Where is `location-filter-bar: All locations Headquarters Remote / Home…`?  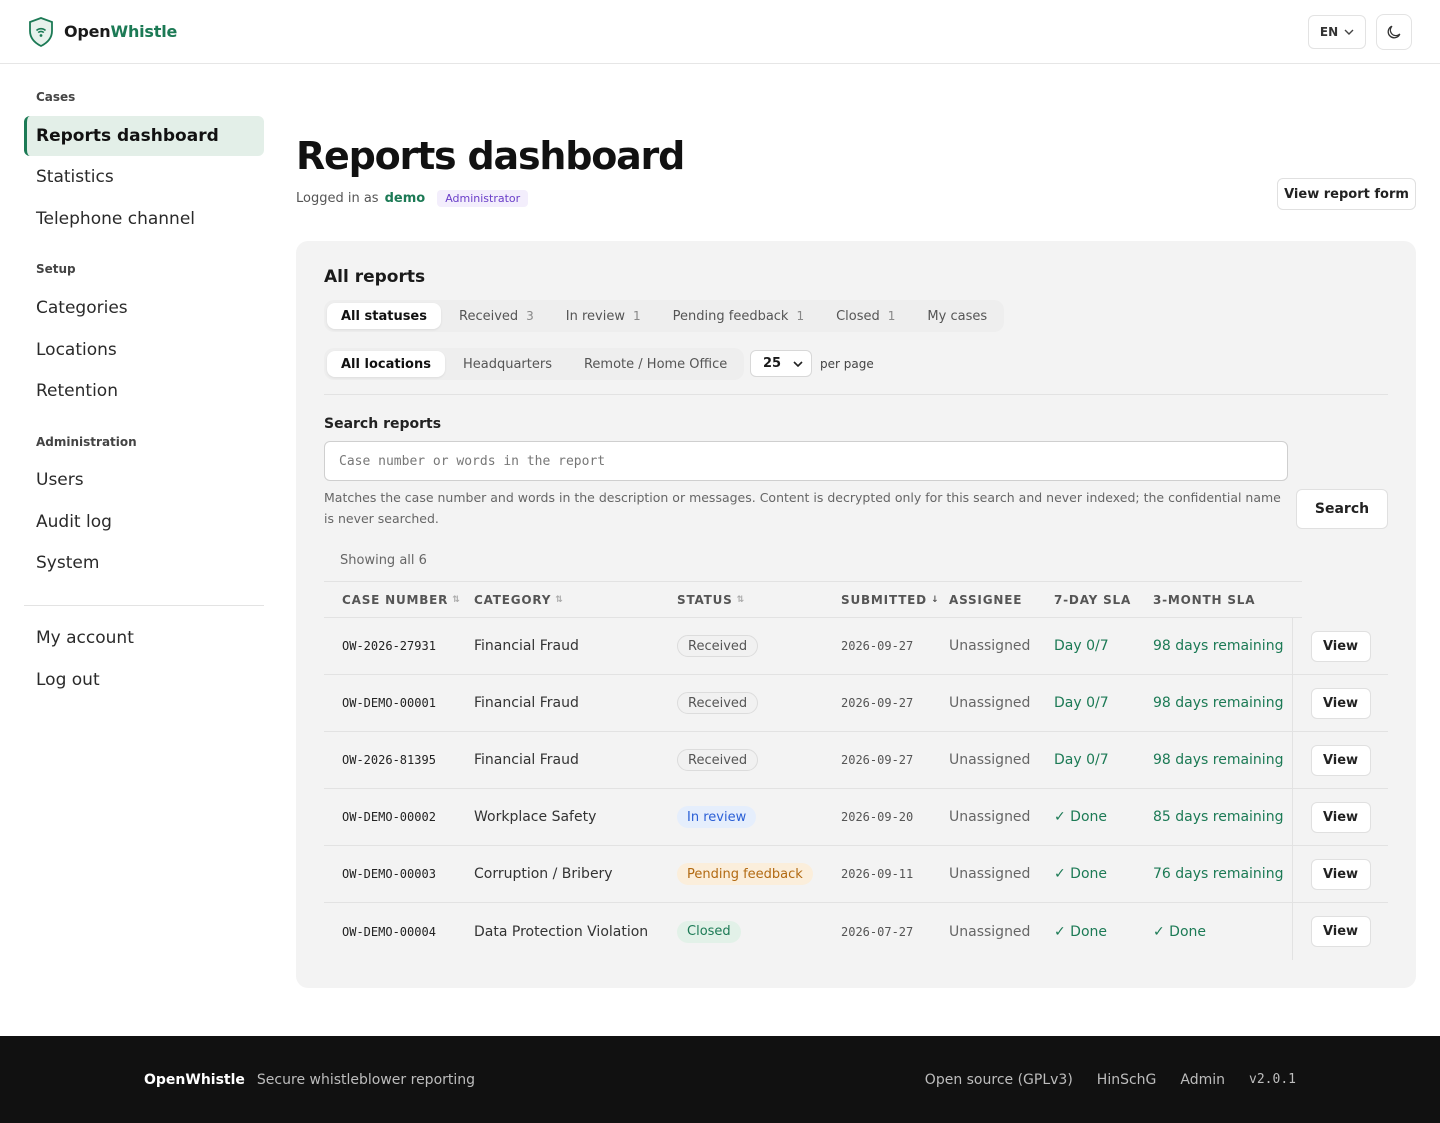 location-filter-bar: All locations Headquarters Remote / Home… is located at coordinates (534, 364).